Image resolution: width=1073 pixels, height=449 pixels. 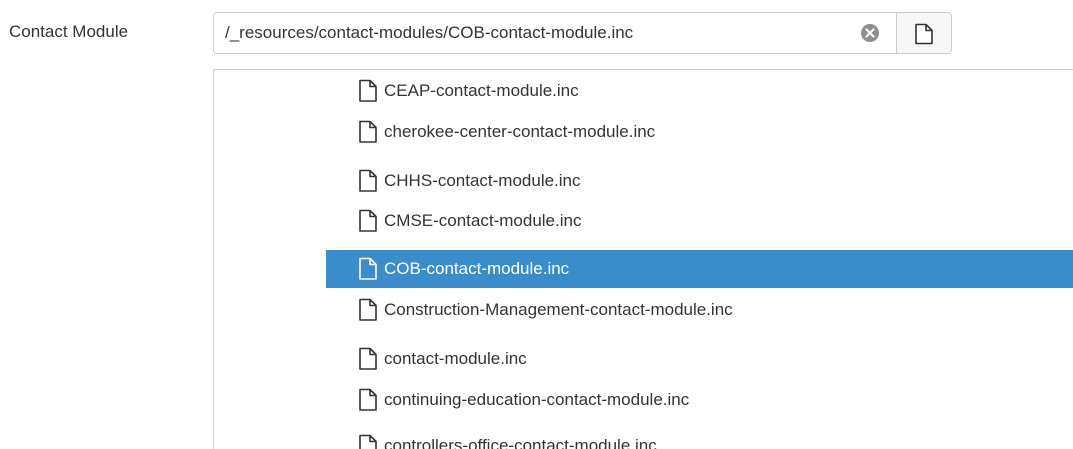 What do you see at coordinates (699, 91) in the screenshot?
I see `file-list-item: CEAP-contact-module.inc` at bounding box center [699, 91].